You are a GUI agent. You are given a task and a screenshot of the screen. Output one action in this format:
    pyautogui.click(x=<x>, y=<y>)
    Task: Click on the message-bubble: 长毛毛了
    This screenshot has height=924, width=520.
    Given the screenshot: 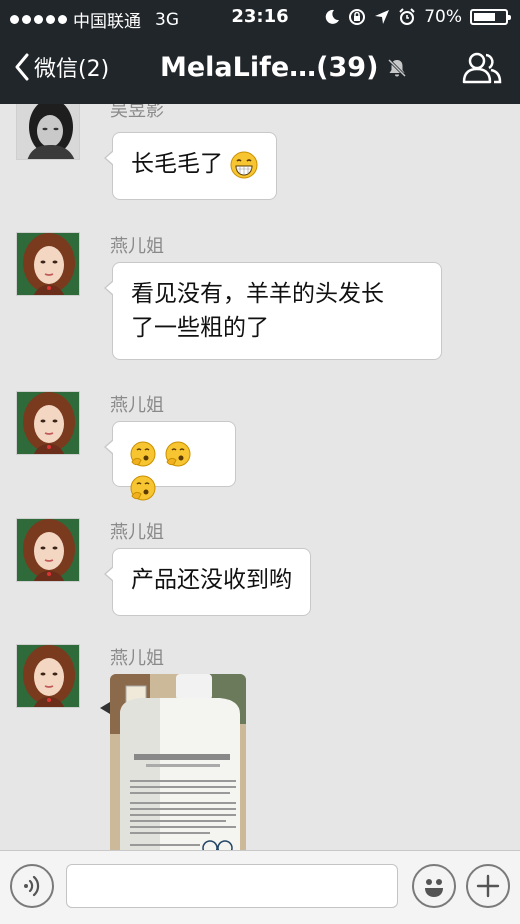 What is the action you would take?
    pyautogui.click(x=190, y=166)
    